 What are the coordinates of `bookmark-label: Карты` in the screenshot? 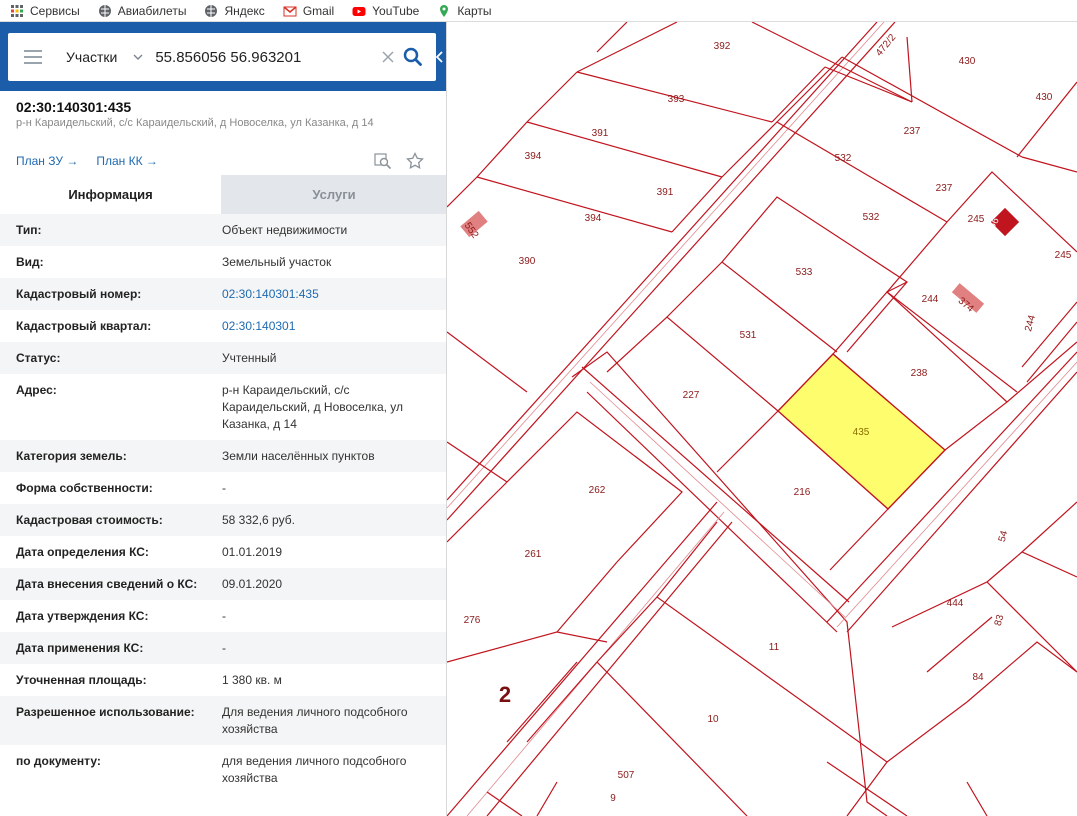 It's located at (474, 10).